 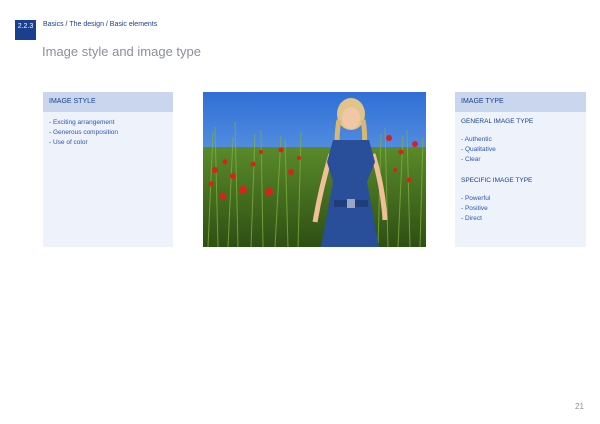 What do you see at coordinates (68, 142) in the screenshot?
I see `list-item: - Use of color` at bounding box center [68, 142].